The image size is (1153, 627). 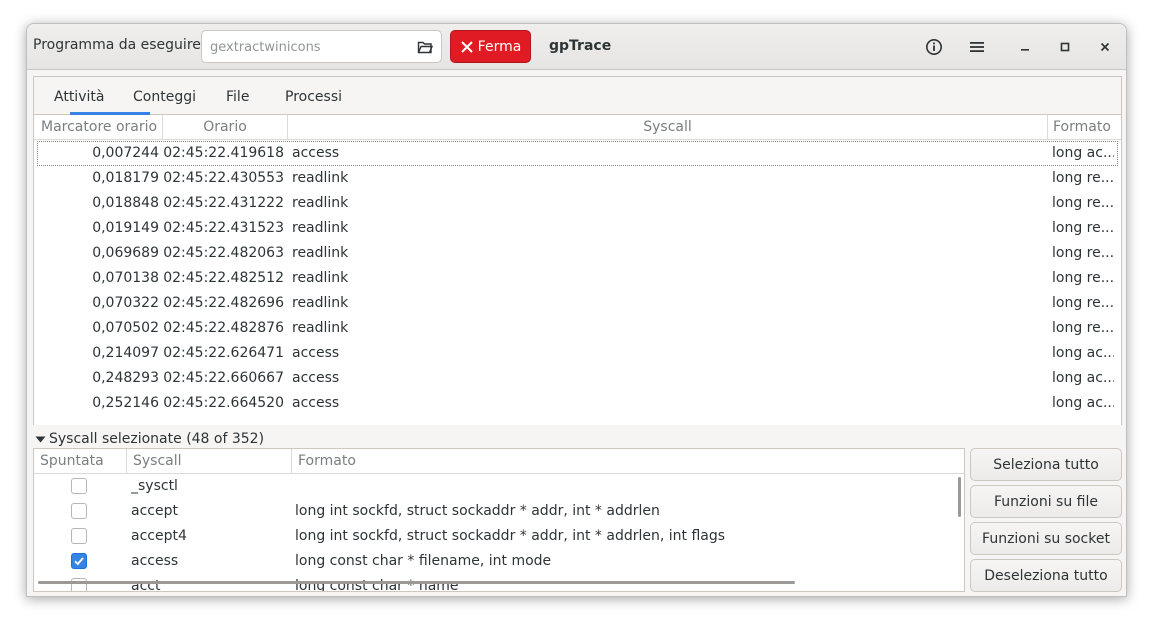 I want to click on tab-attivita: Attività, so click(x=79, y=97).